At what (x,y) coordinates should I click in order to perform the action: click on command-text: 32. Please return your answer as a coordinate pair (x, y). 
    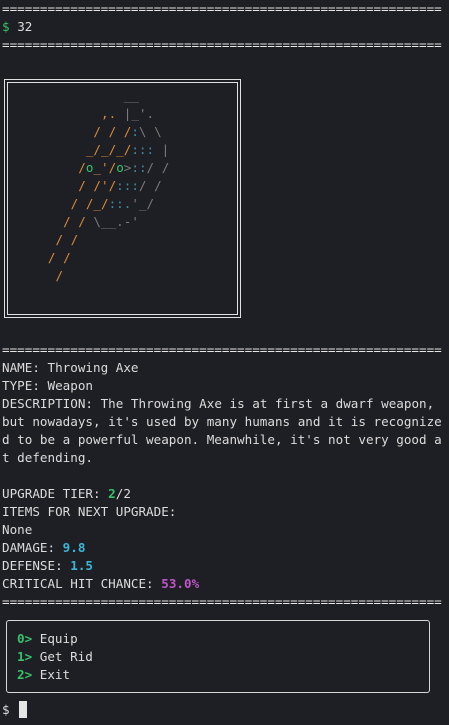
    Looking at the image, I should click on (25, 26).